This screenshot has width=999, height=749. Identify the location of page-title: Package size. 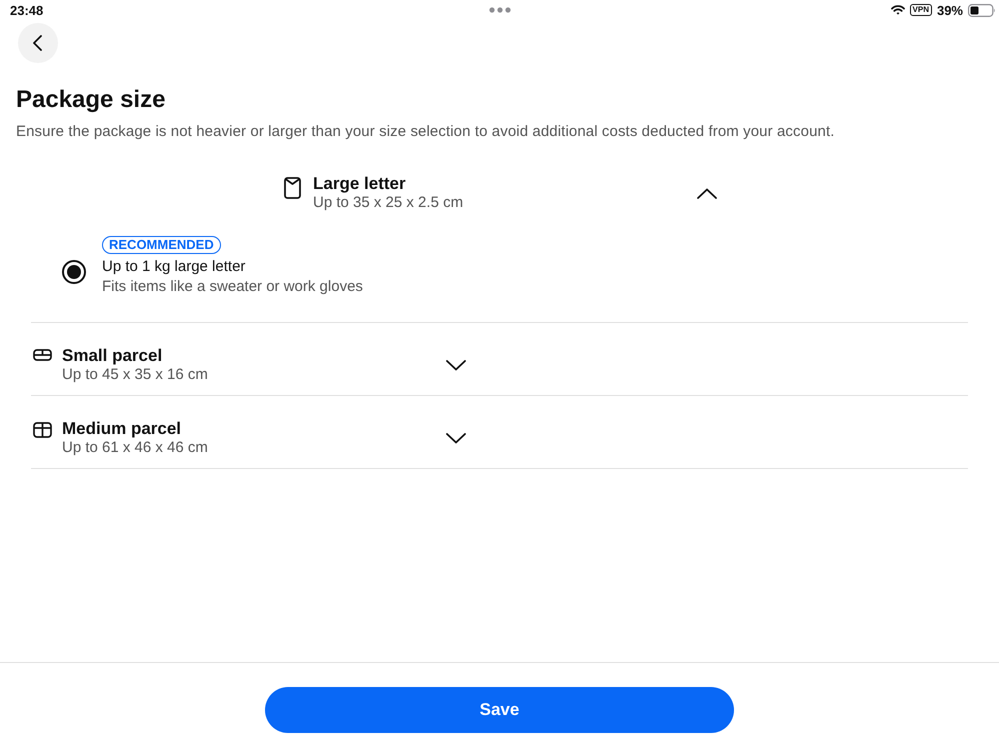
(91, 100).